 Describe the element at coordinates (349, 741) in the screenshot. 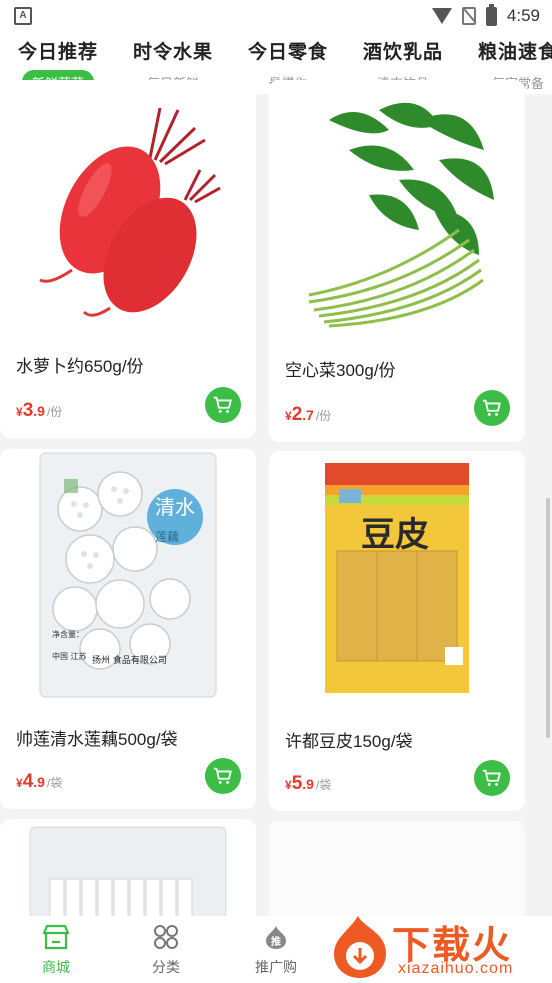

I see `product-name: 许都豆皮150g/袋` at that location.